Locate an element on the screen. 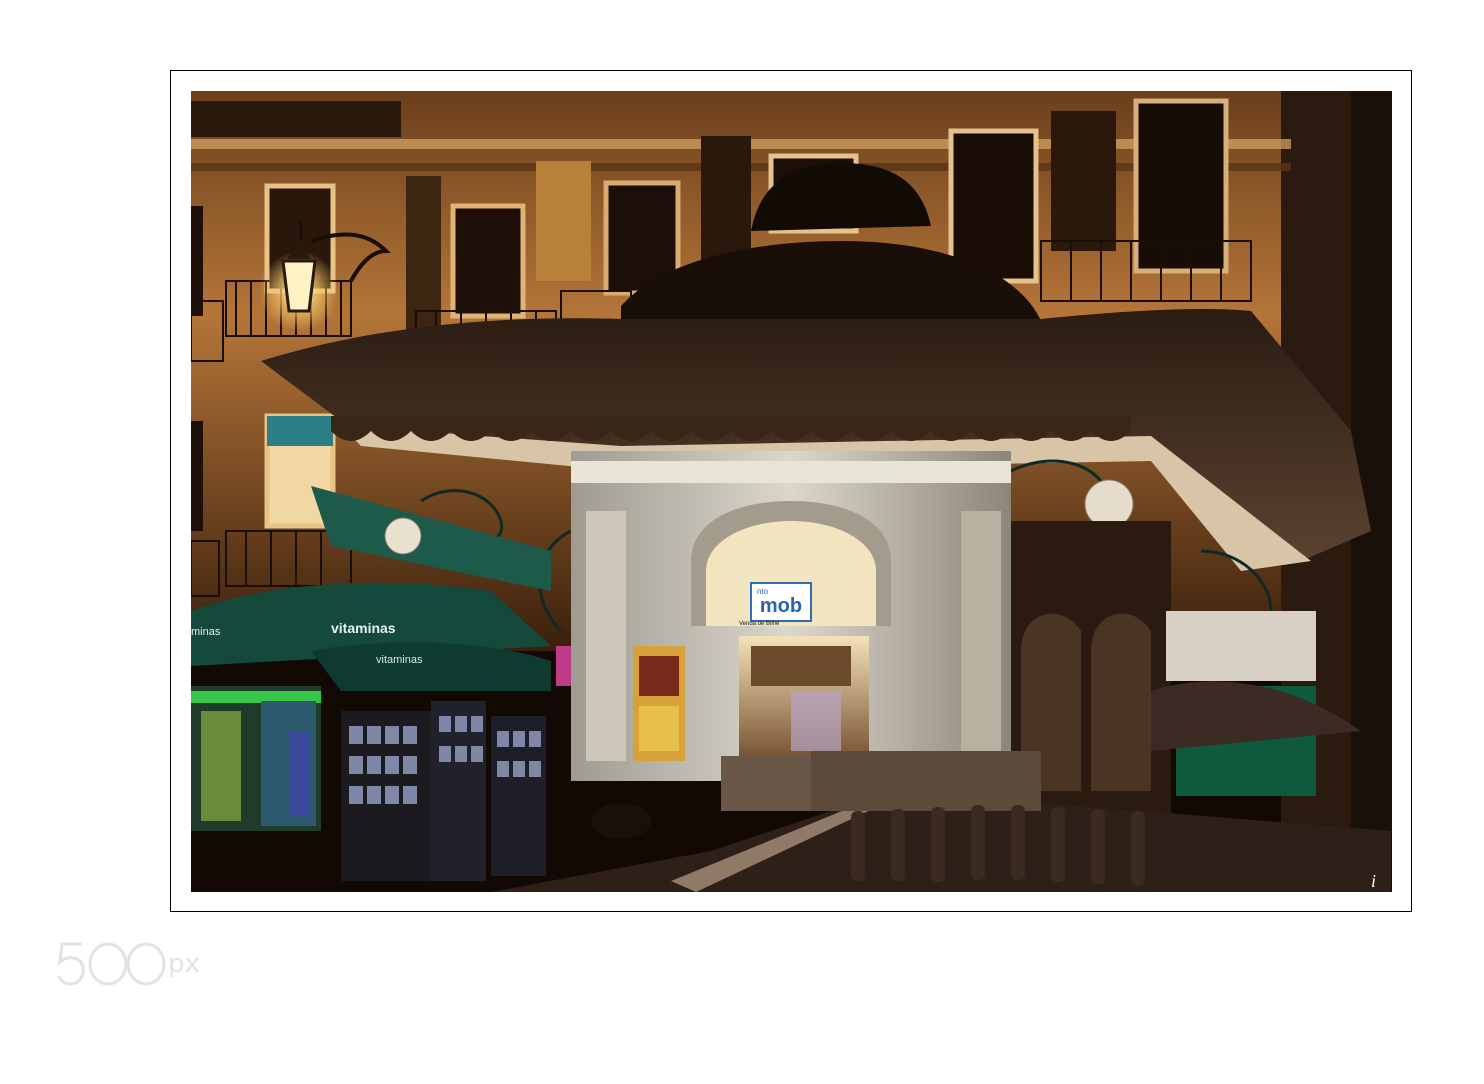  umbrella-brand-text-lower: vitaminas is located at coordinates (399, 660).